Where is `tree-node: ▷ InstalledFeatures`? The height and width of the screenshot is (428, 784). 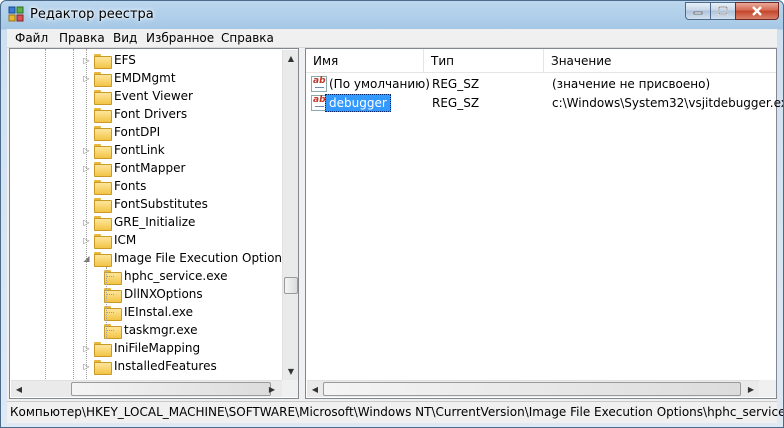
tree-node: ▷ InstalledFeatures is located at coordinates (149, 366).